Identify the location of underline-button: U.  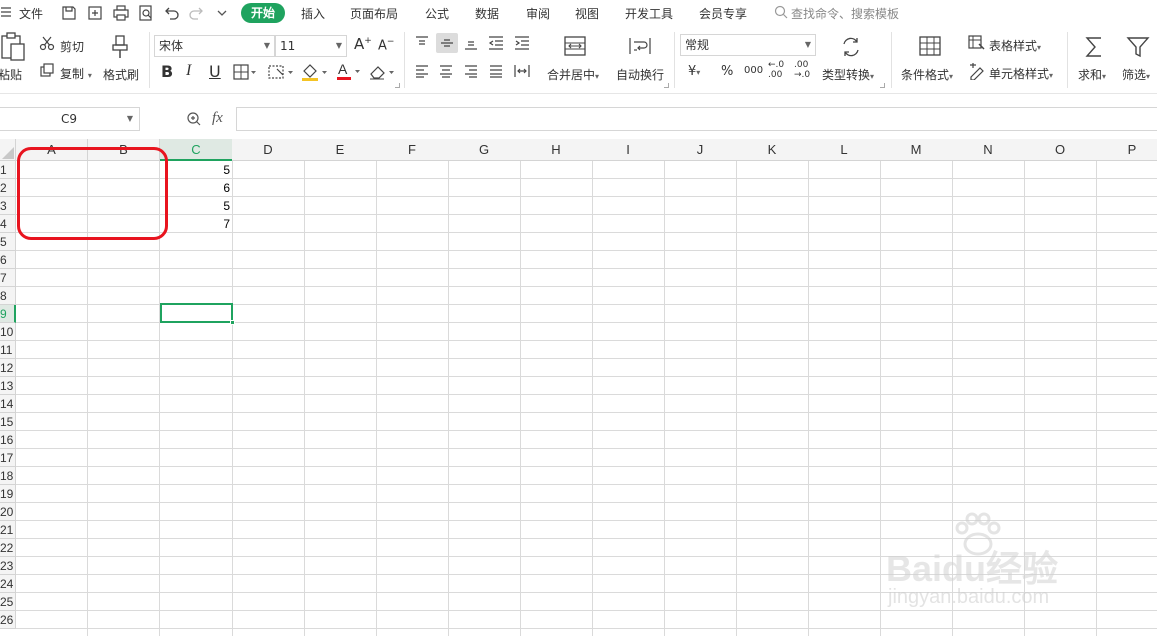
(215, 71).